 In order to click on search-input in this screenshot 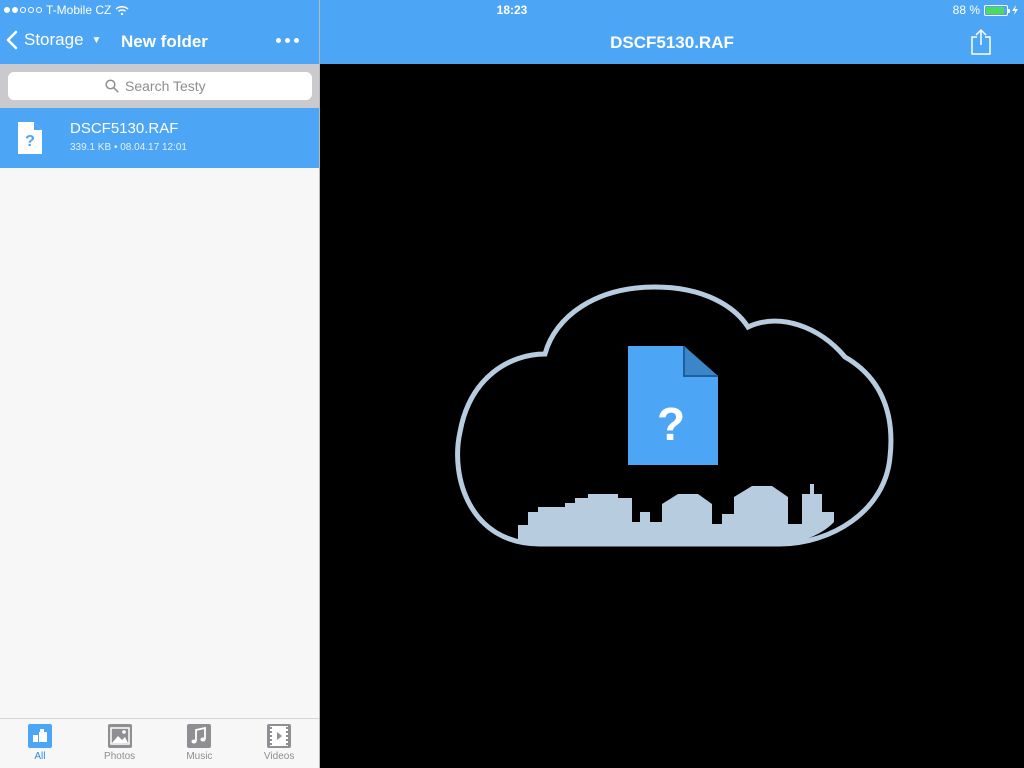, I will do `click(170, 86)`.